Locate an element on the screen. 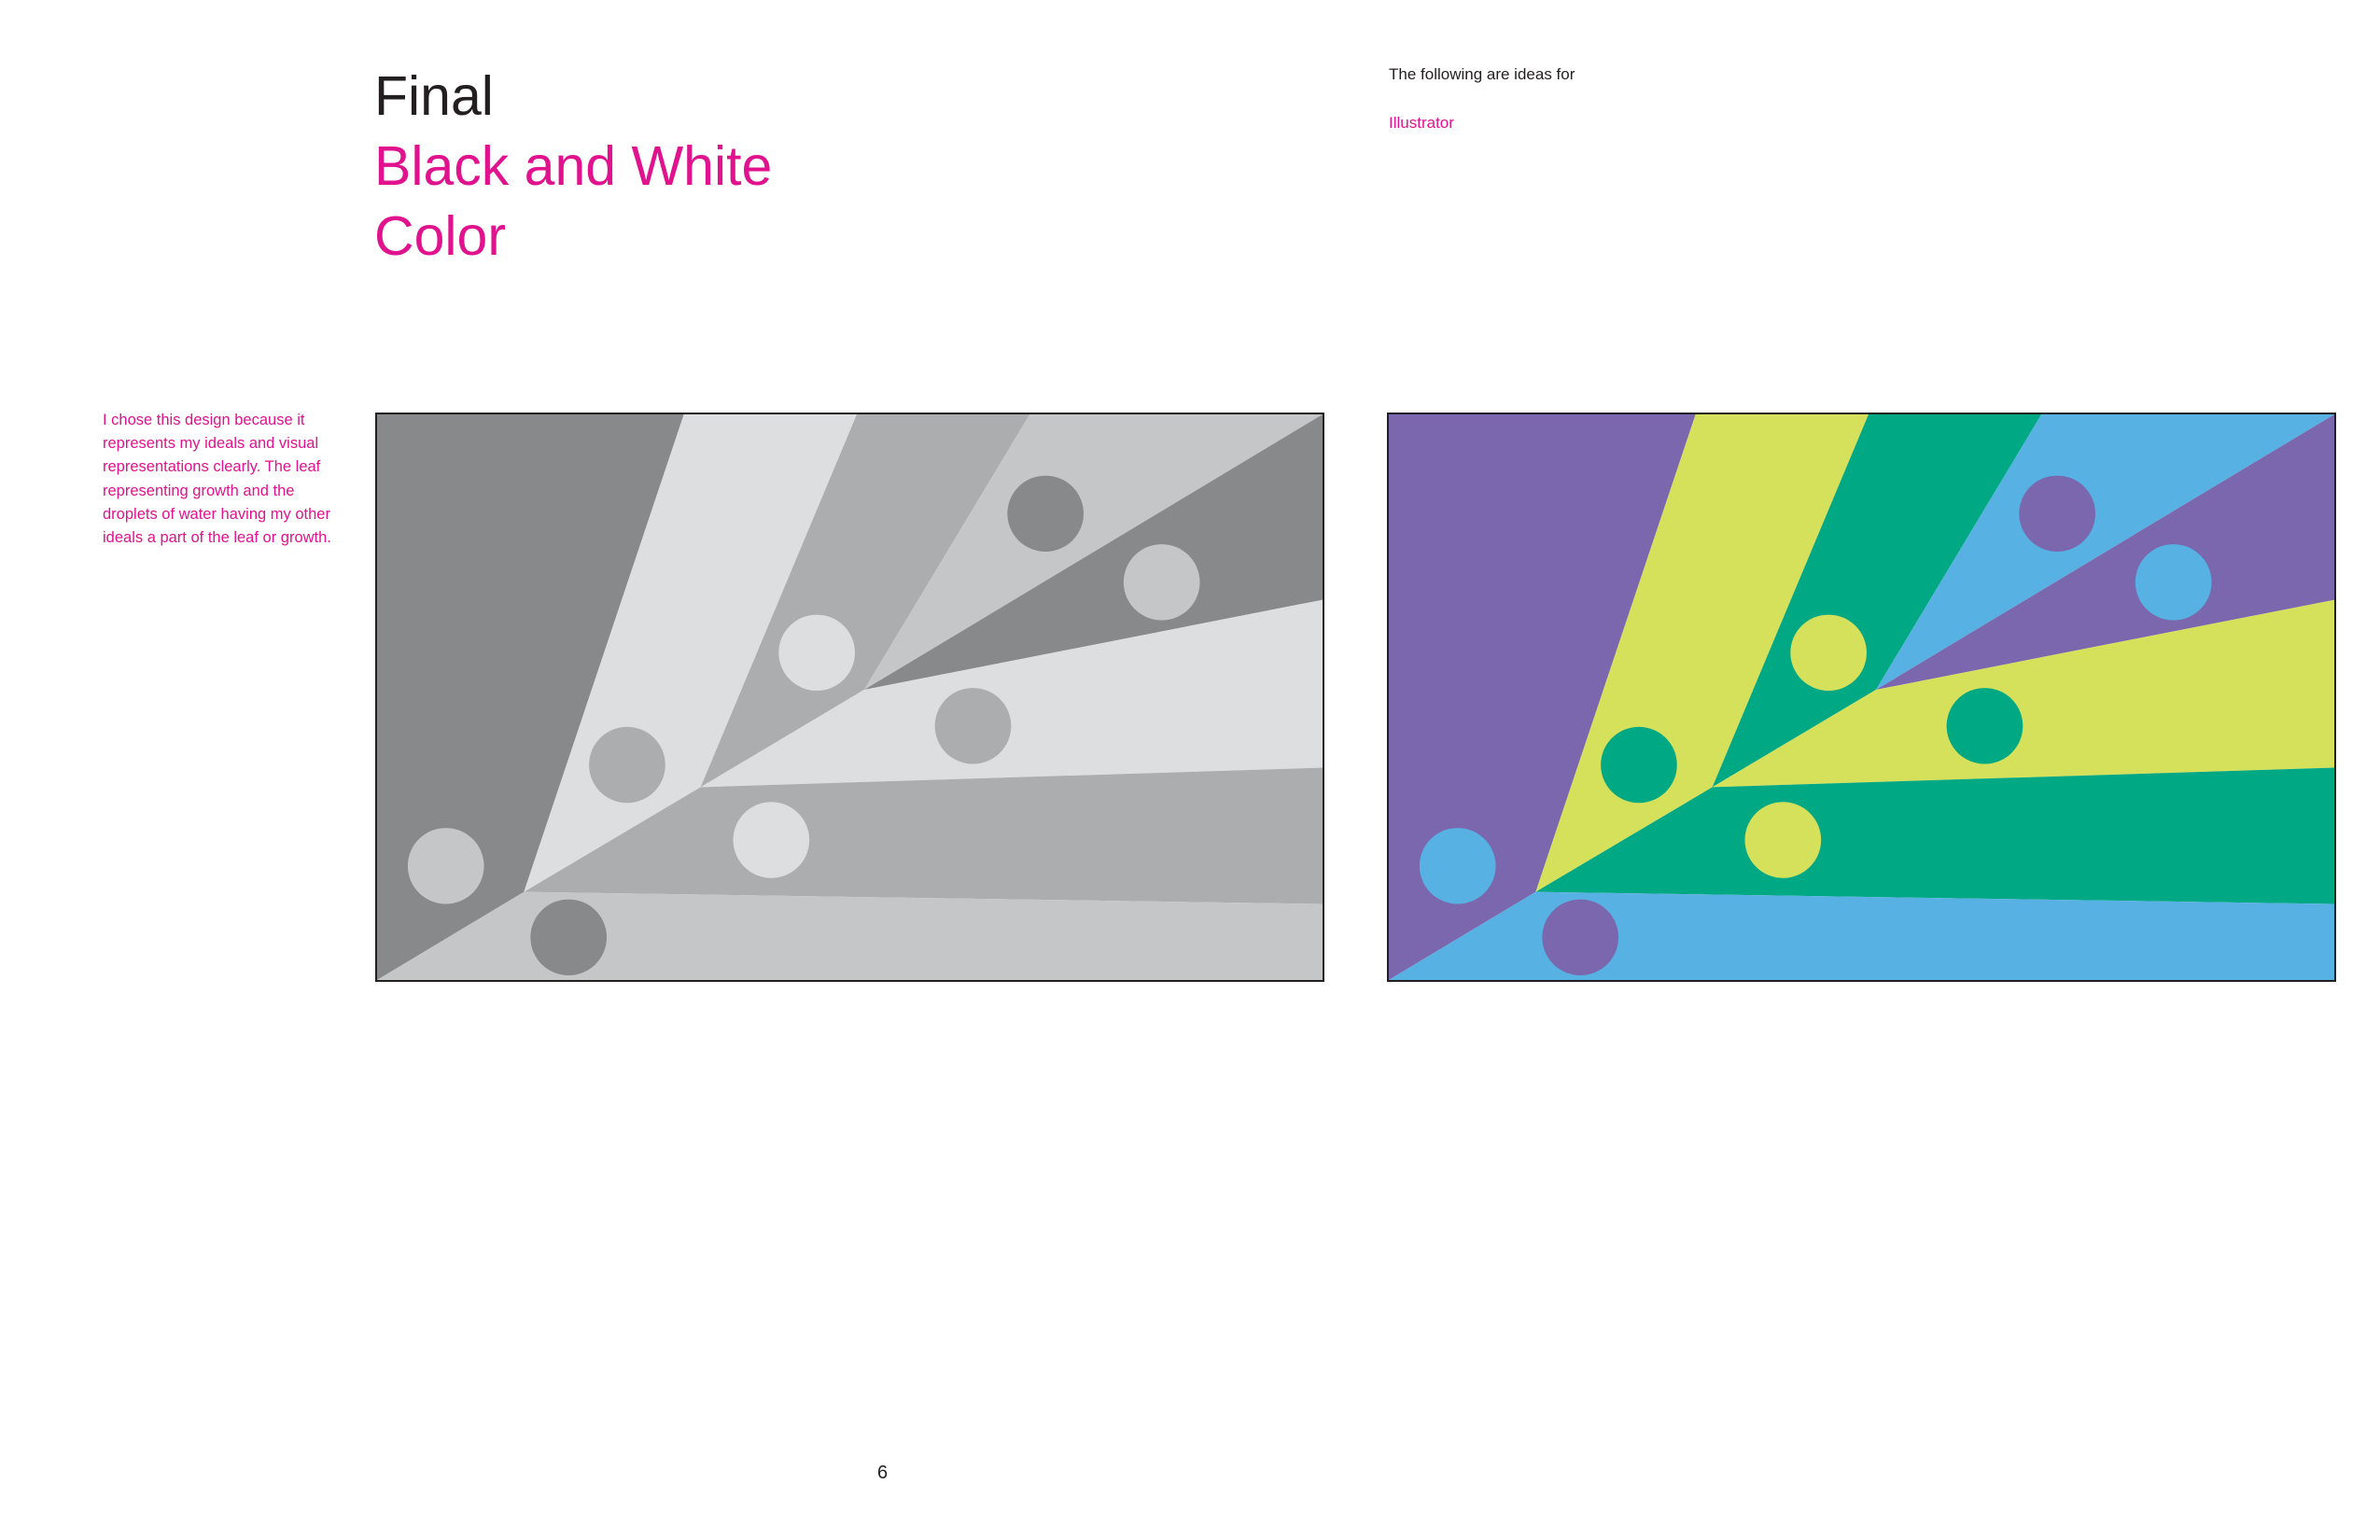  subtitle-color: Color is located at coordinates (440, 236).